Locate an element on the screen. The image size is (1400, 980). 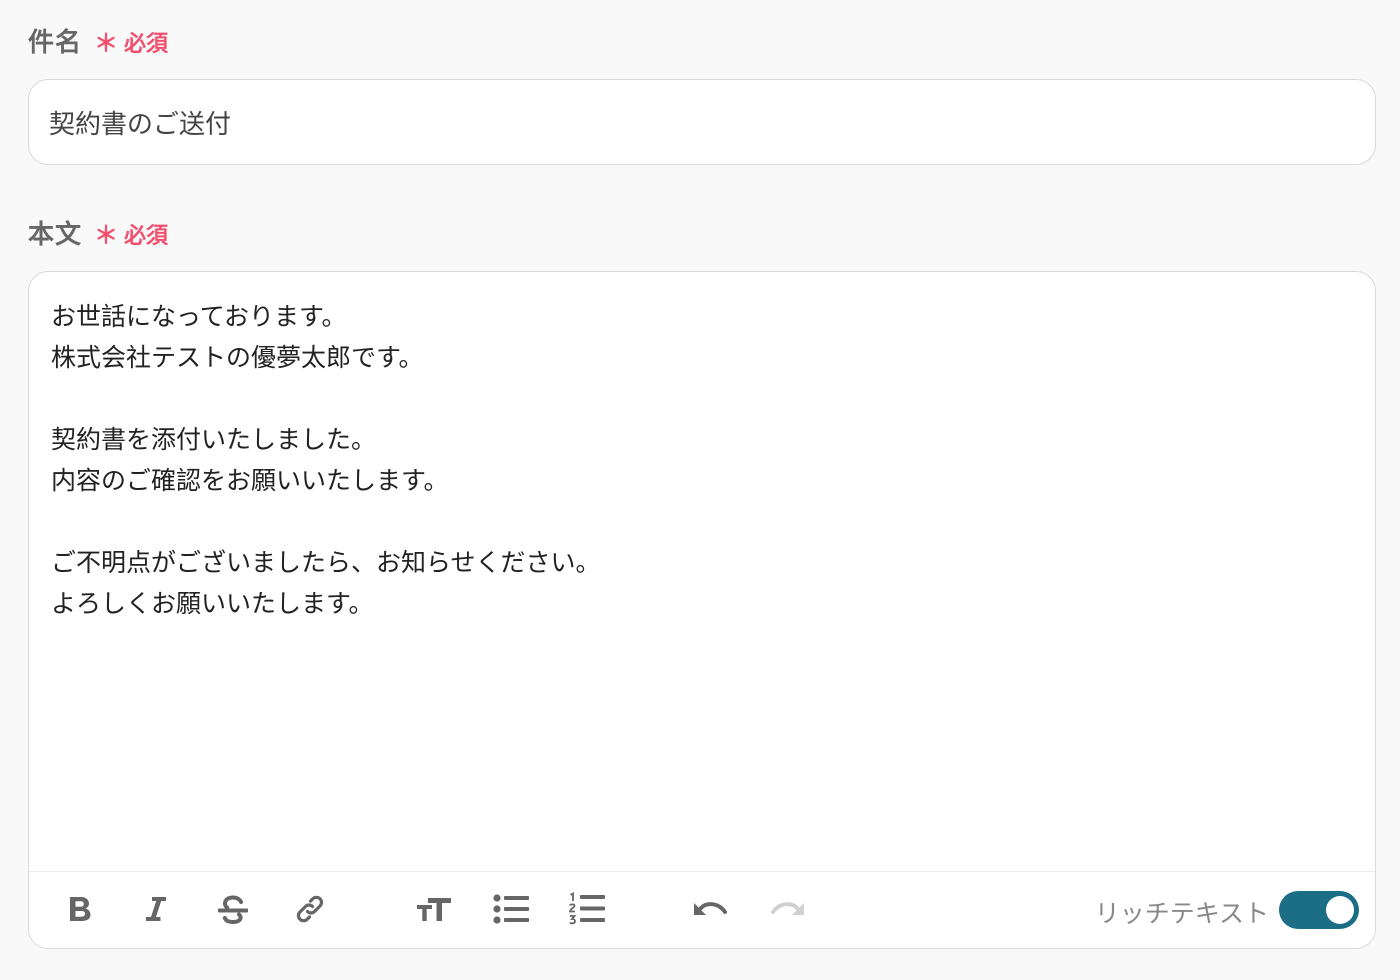
text-size-button is located at coordinates (434, 909).